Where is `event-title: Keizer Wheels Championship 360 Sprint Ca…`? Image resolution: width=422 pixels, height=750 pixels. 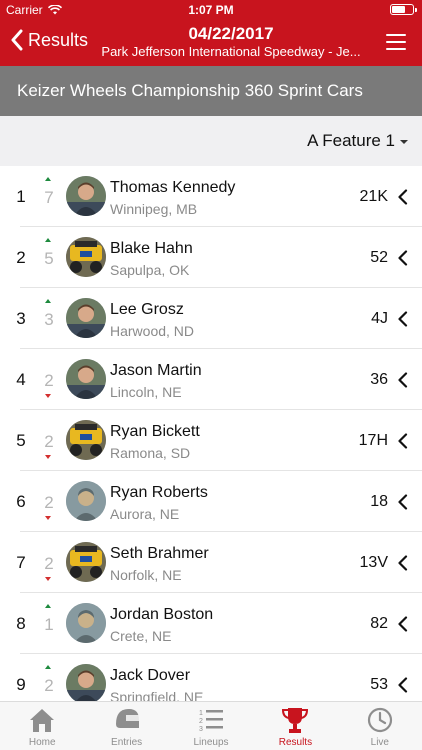
event-title: Keizer Wheels Championship 360 Sprint Ca… is located at coordinates (190, 90).